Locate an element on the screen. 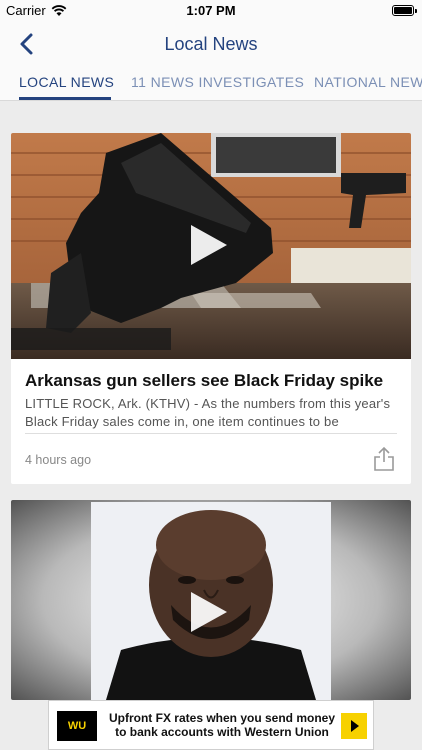  tab-11-news-investigates: 11 NEWS INVESTIGATES is located at coordinates (217, 82).